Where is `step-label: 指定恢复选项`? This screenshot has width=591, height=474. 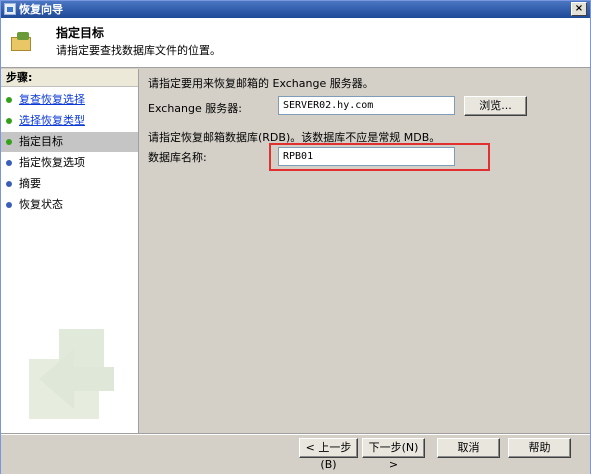
step-label: 指定恢复选项 is located at coordinates (52, 162).